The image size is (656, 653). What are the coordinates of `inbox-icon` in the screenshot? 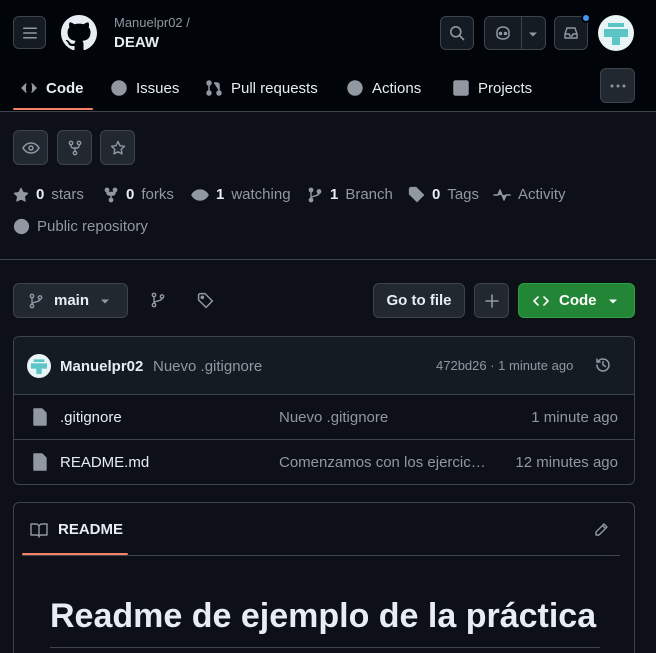 It's located at (571, 33).